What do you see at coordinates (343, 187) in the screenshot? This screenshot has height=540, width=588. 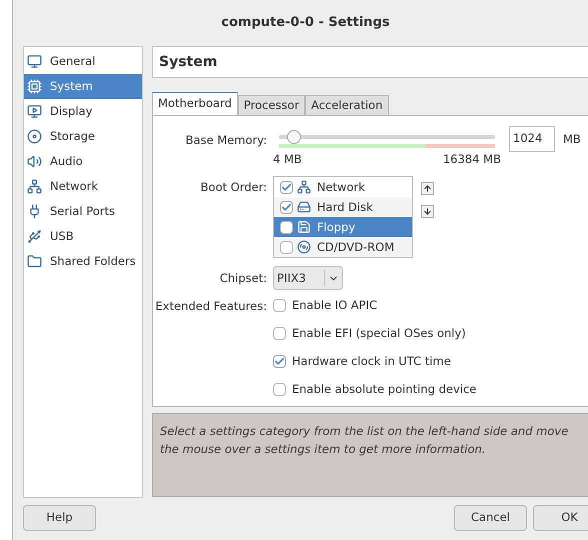 I see `boot-item: Network` at bounding box center [343, 187].